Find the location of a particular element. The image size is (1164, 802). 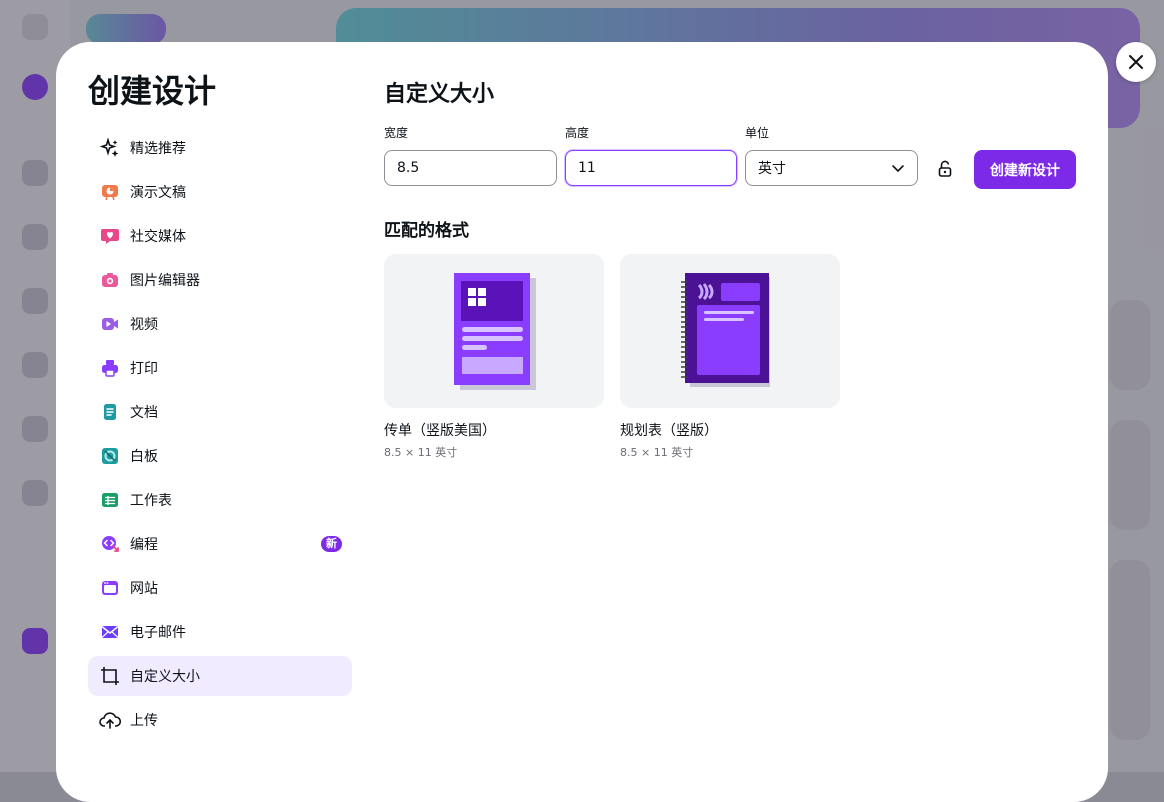

height-field is located at coordinates (651, 168).